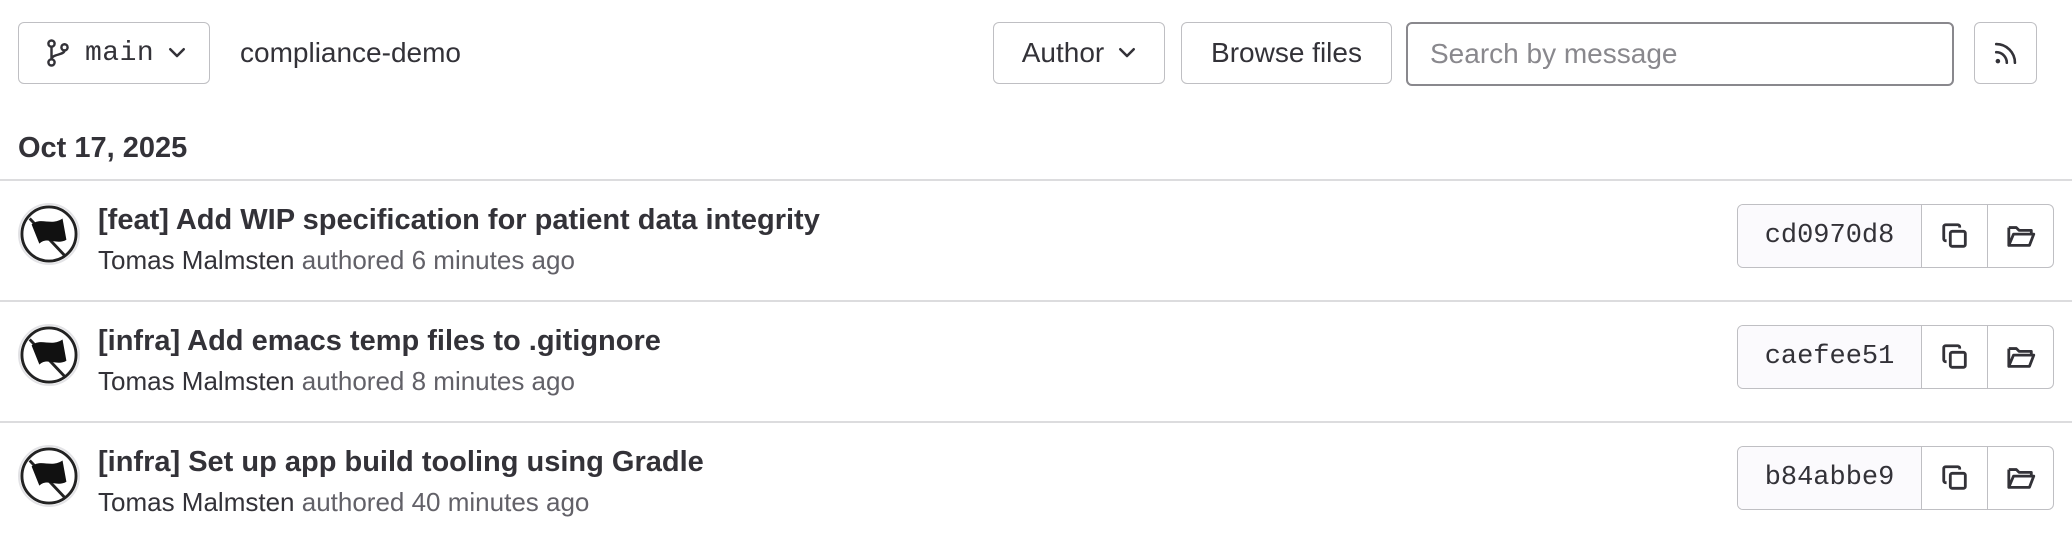 The height and width of the screenshot is (558, 2072). I want to click on commit-authored-time: authored 8 minutes ago, so click(438, 381).